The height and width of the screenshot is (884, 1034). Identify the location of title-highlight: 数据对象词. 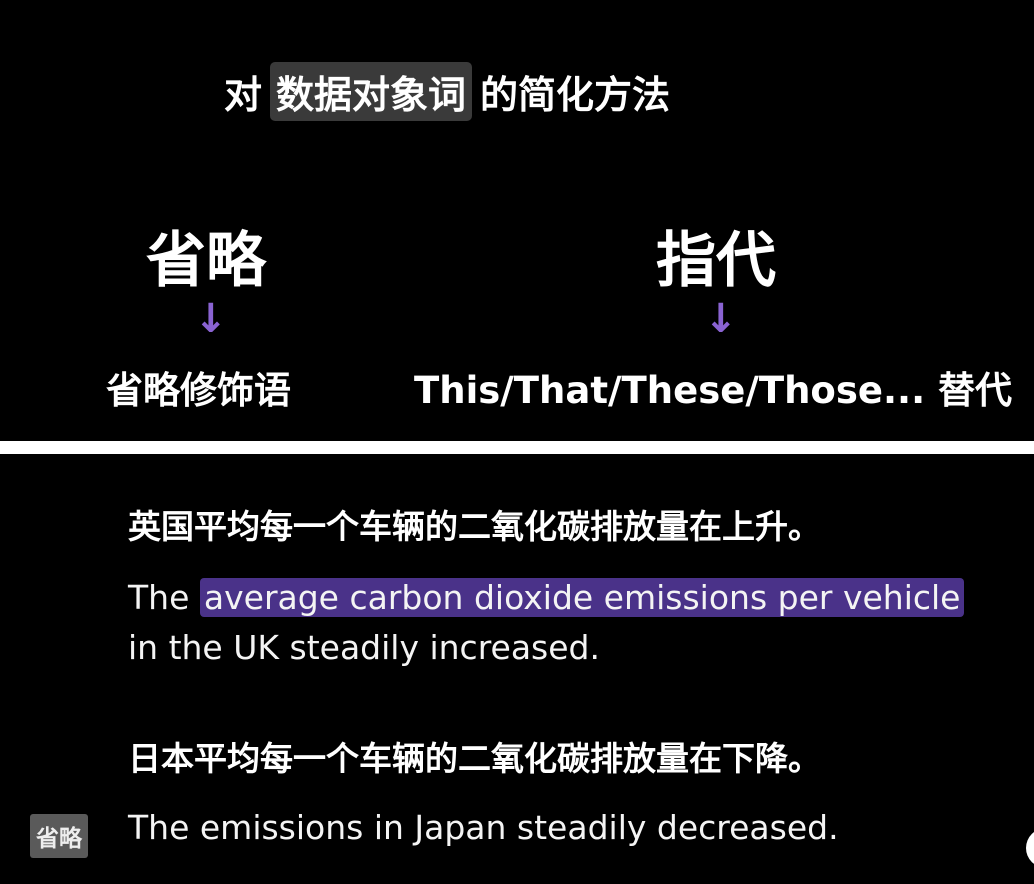
(371, 91).